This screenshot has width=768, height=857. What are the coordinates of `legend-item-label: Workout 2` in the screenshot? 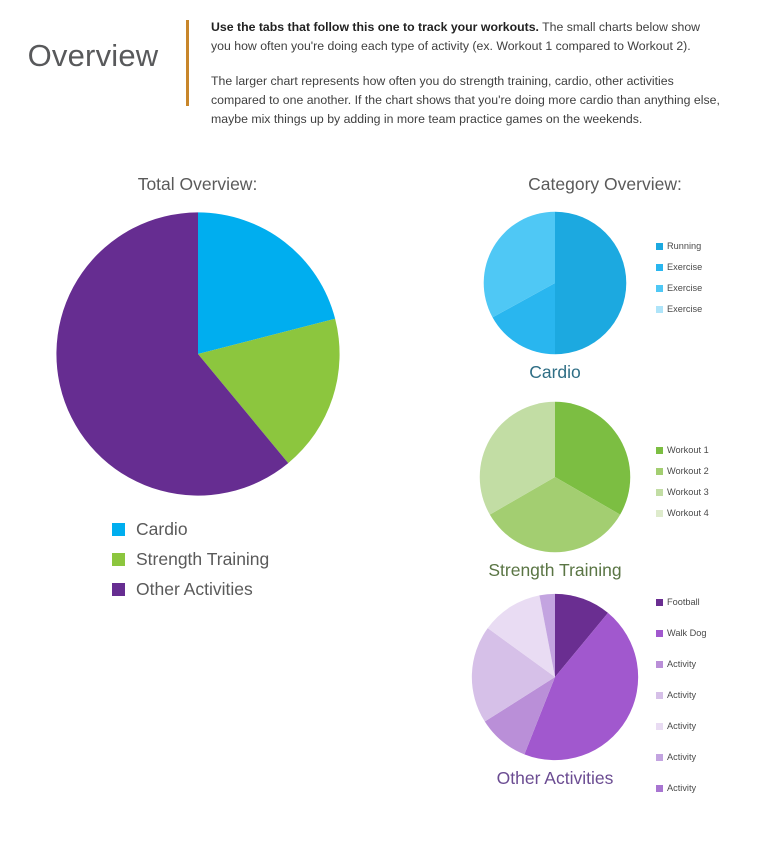 It's located at (688, 471).